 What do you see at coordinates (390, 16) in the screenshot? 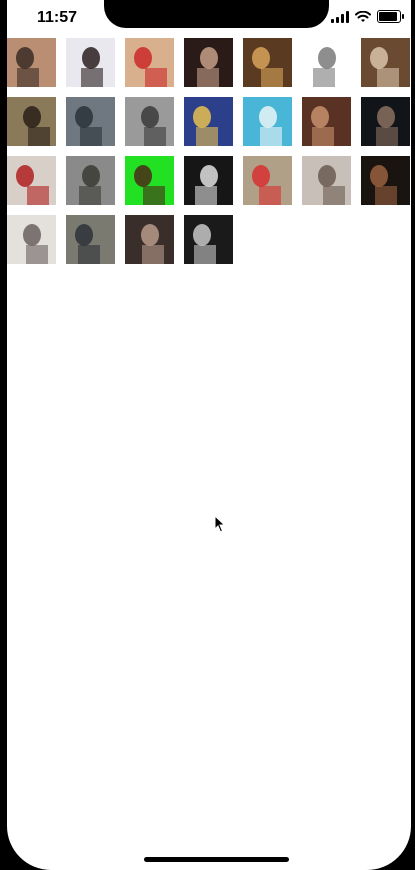
I see `battery-icon` at bounding box center [390, 16].